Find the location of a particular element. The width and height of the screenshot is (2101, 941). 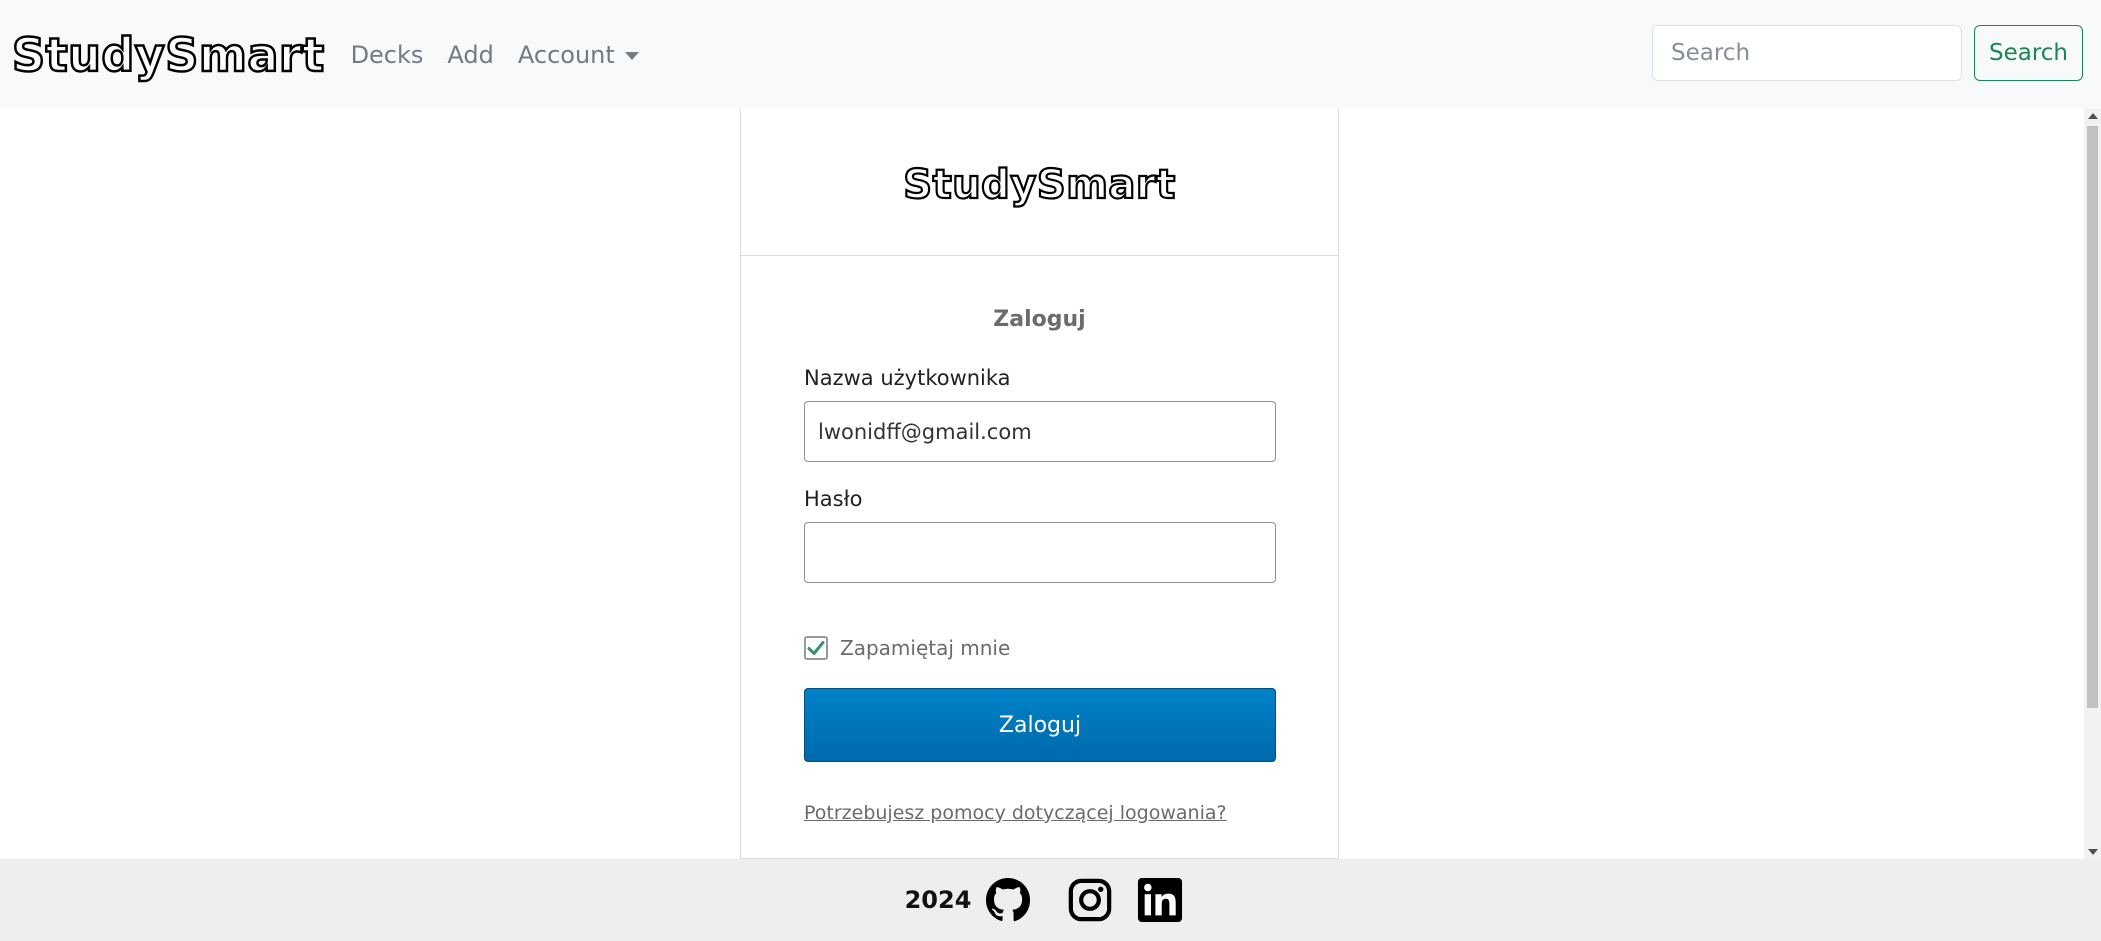

remember-me-row: Zapamiętaj mnie is located at coordinates (1039, 648).